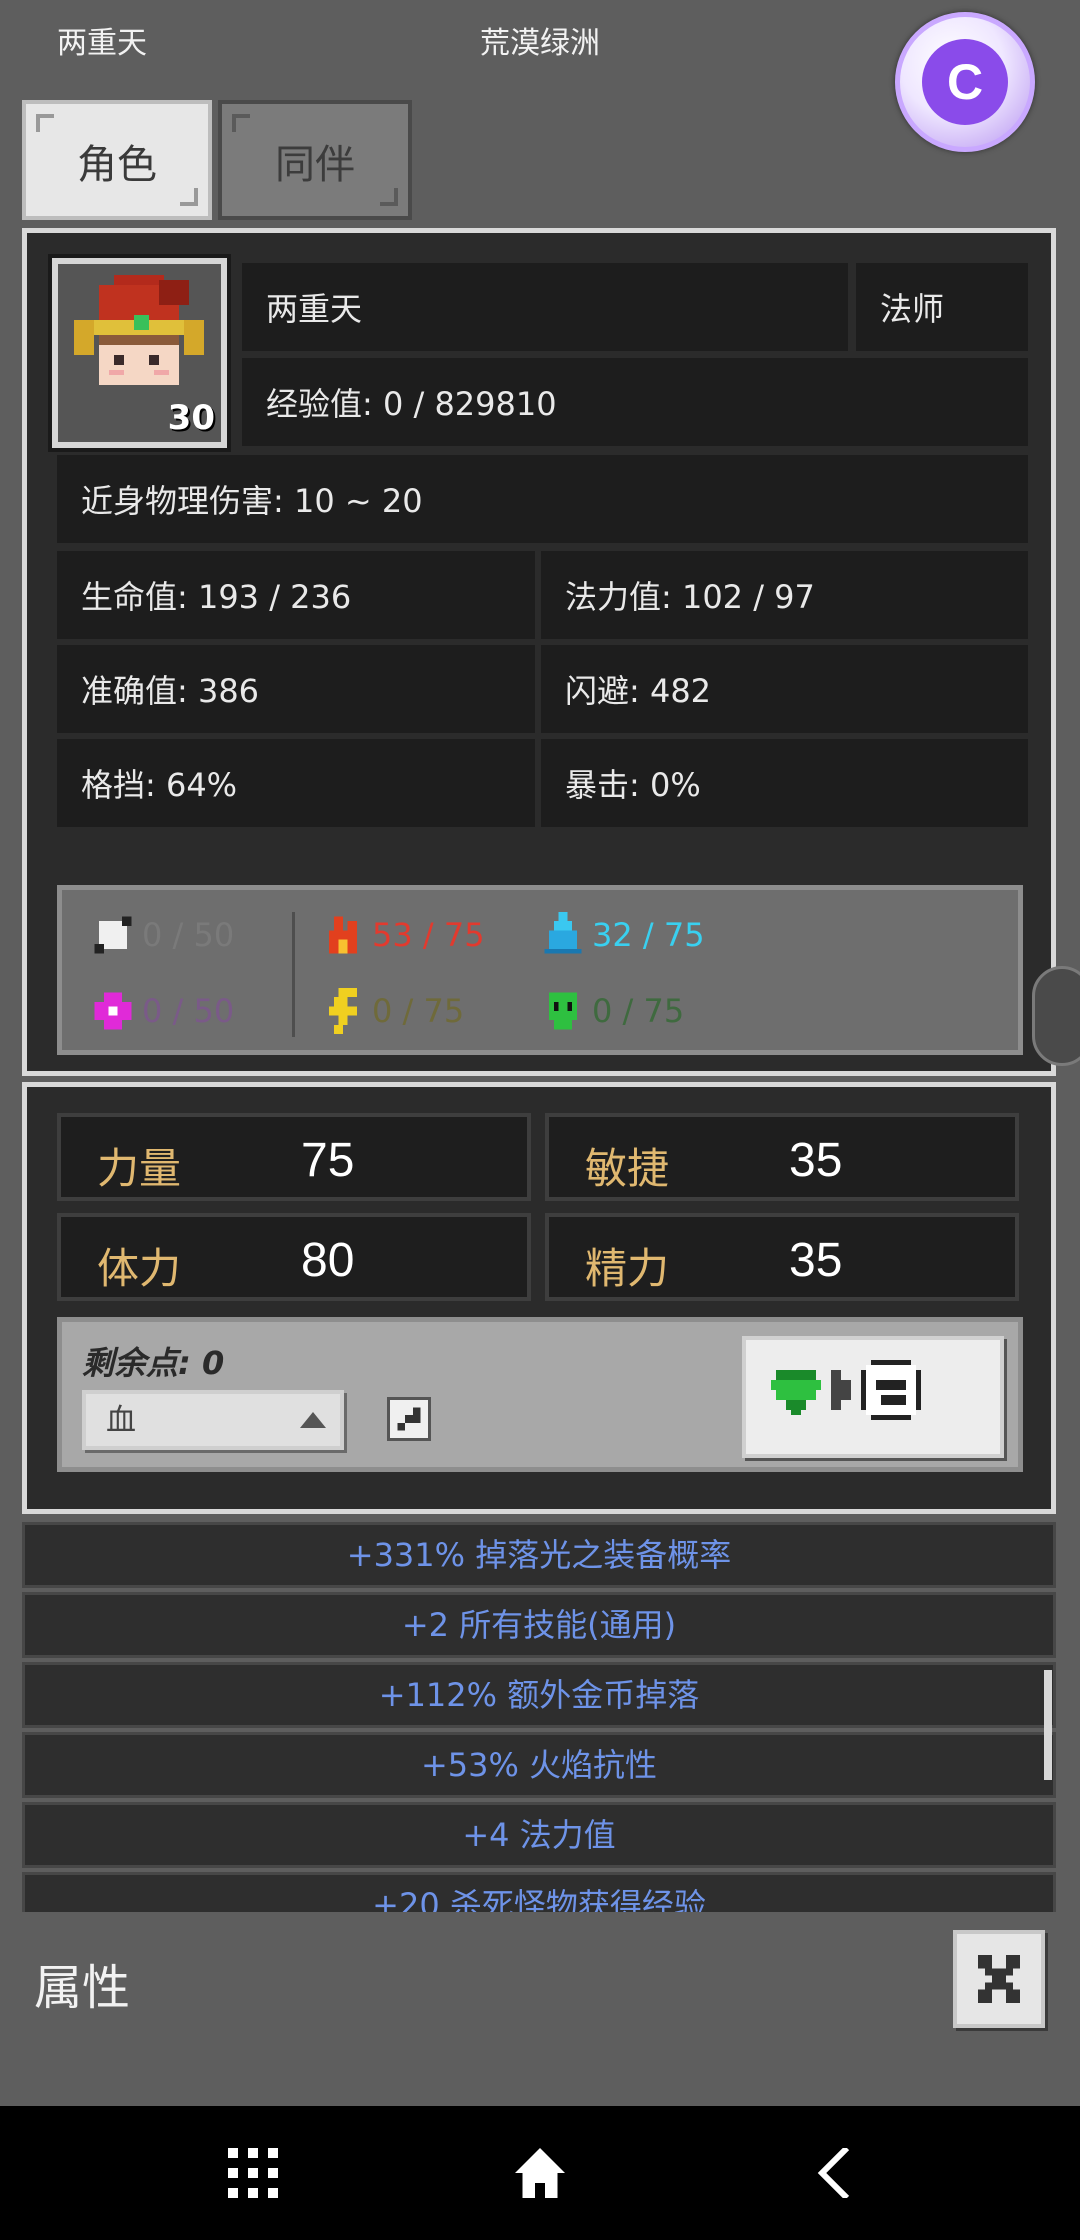 The width and height of the screenshot is (1080, 2240). What do you see at coordinates (540, 1394) in the screenshot?
I see `skill-points-box: 剩余点: 0 血` at bounding box center [540, 1394].